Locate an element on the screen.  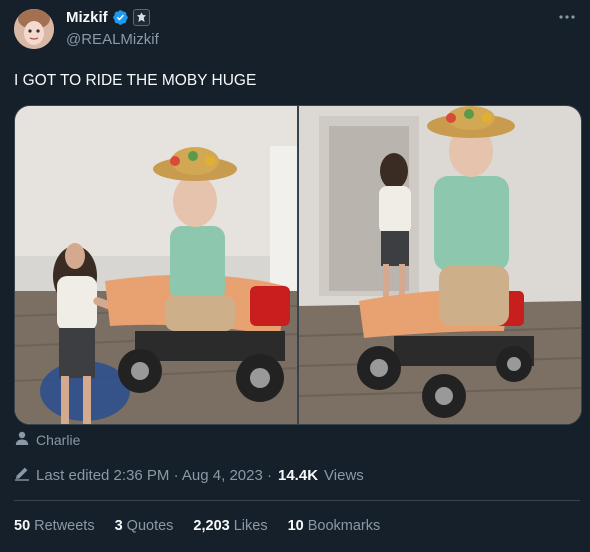
avatar-image is located at coordinates (34, 29).